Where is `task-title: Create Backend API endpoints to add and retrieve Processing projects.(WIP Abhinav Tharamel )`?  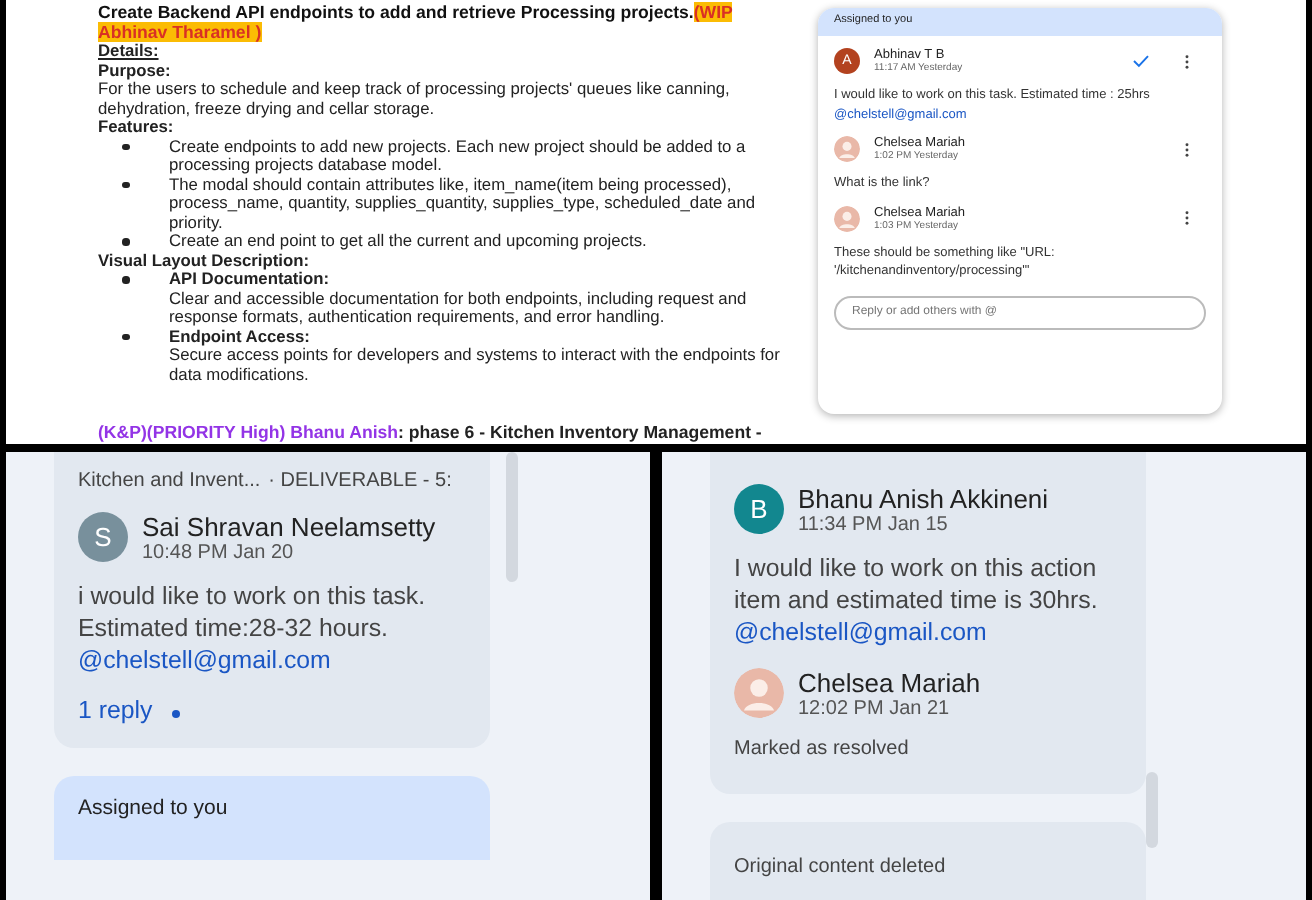
task-title: Create Backend API endpoints to add and retrieve Processing projects.(WIP Abhinav Tharamel ) is located at coordinates (416, 23).